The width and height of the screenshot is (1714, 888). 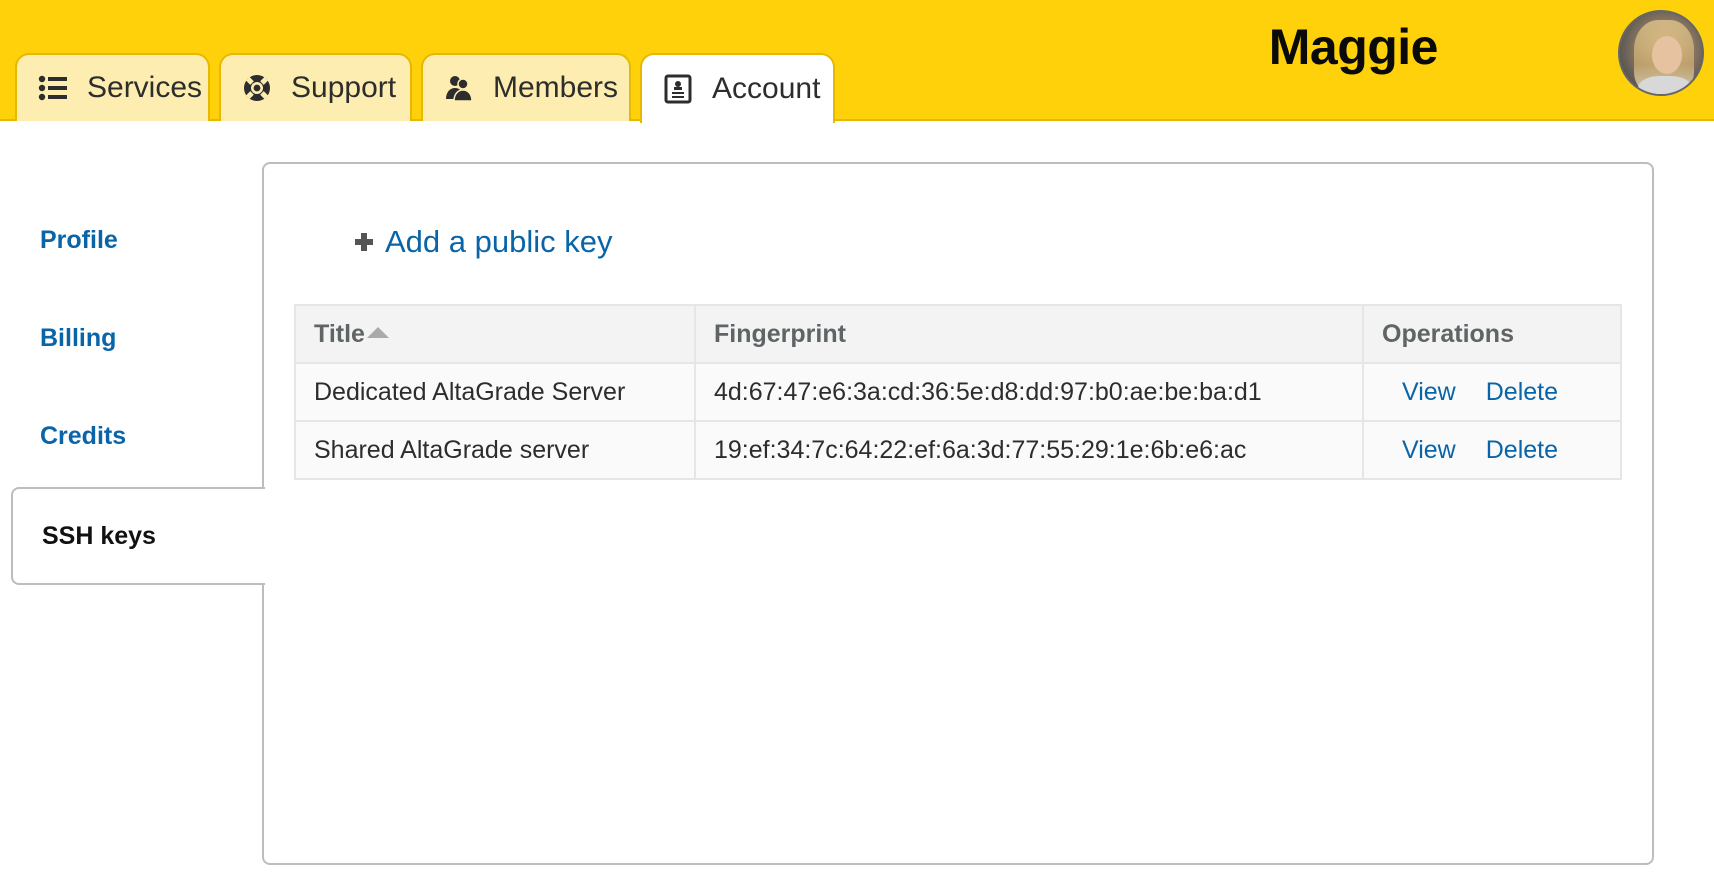 I want to click on tab-services: Services, so click(x=112, y=87).